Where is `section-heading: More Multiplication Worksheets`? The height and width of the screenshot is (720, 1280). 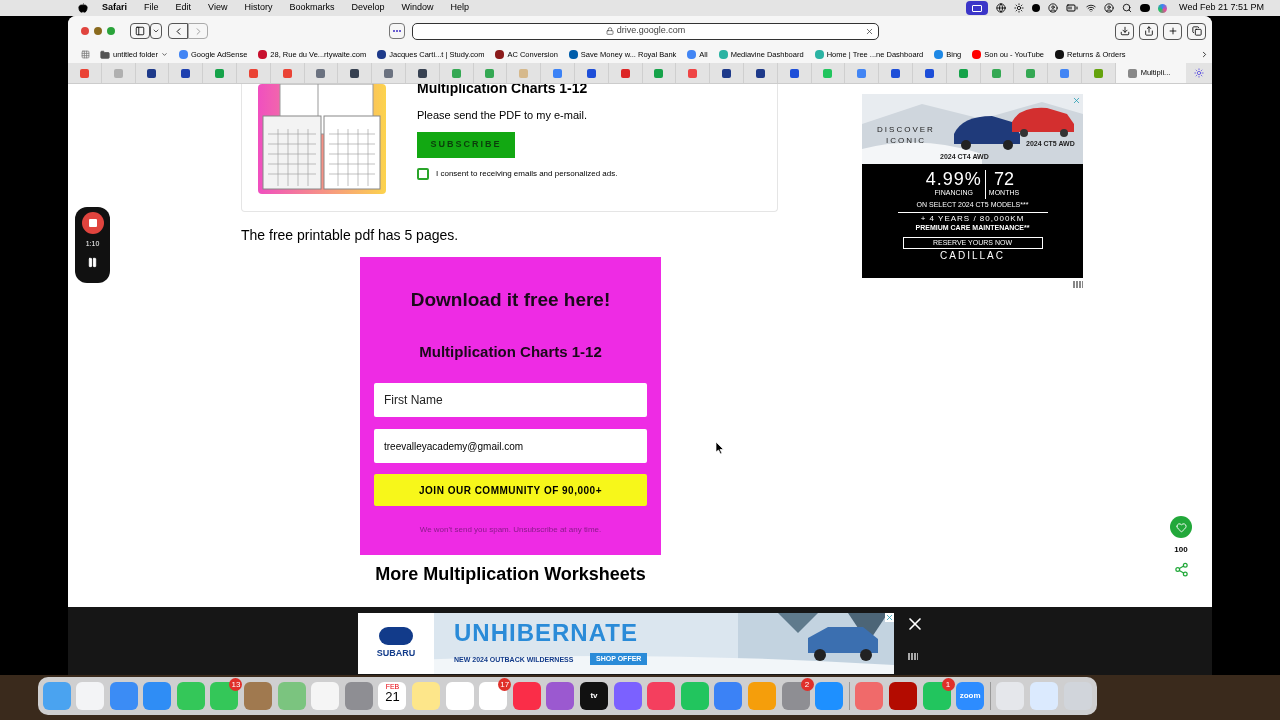 section-heading: More Multiplication Worksheets is located at coordinates (510, 574).